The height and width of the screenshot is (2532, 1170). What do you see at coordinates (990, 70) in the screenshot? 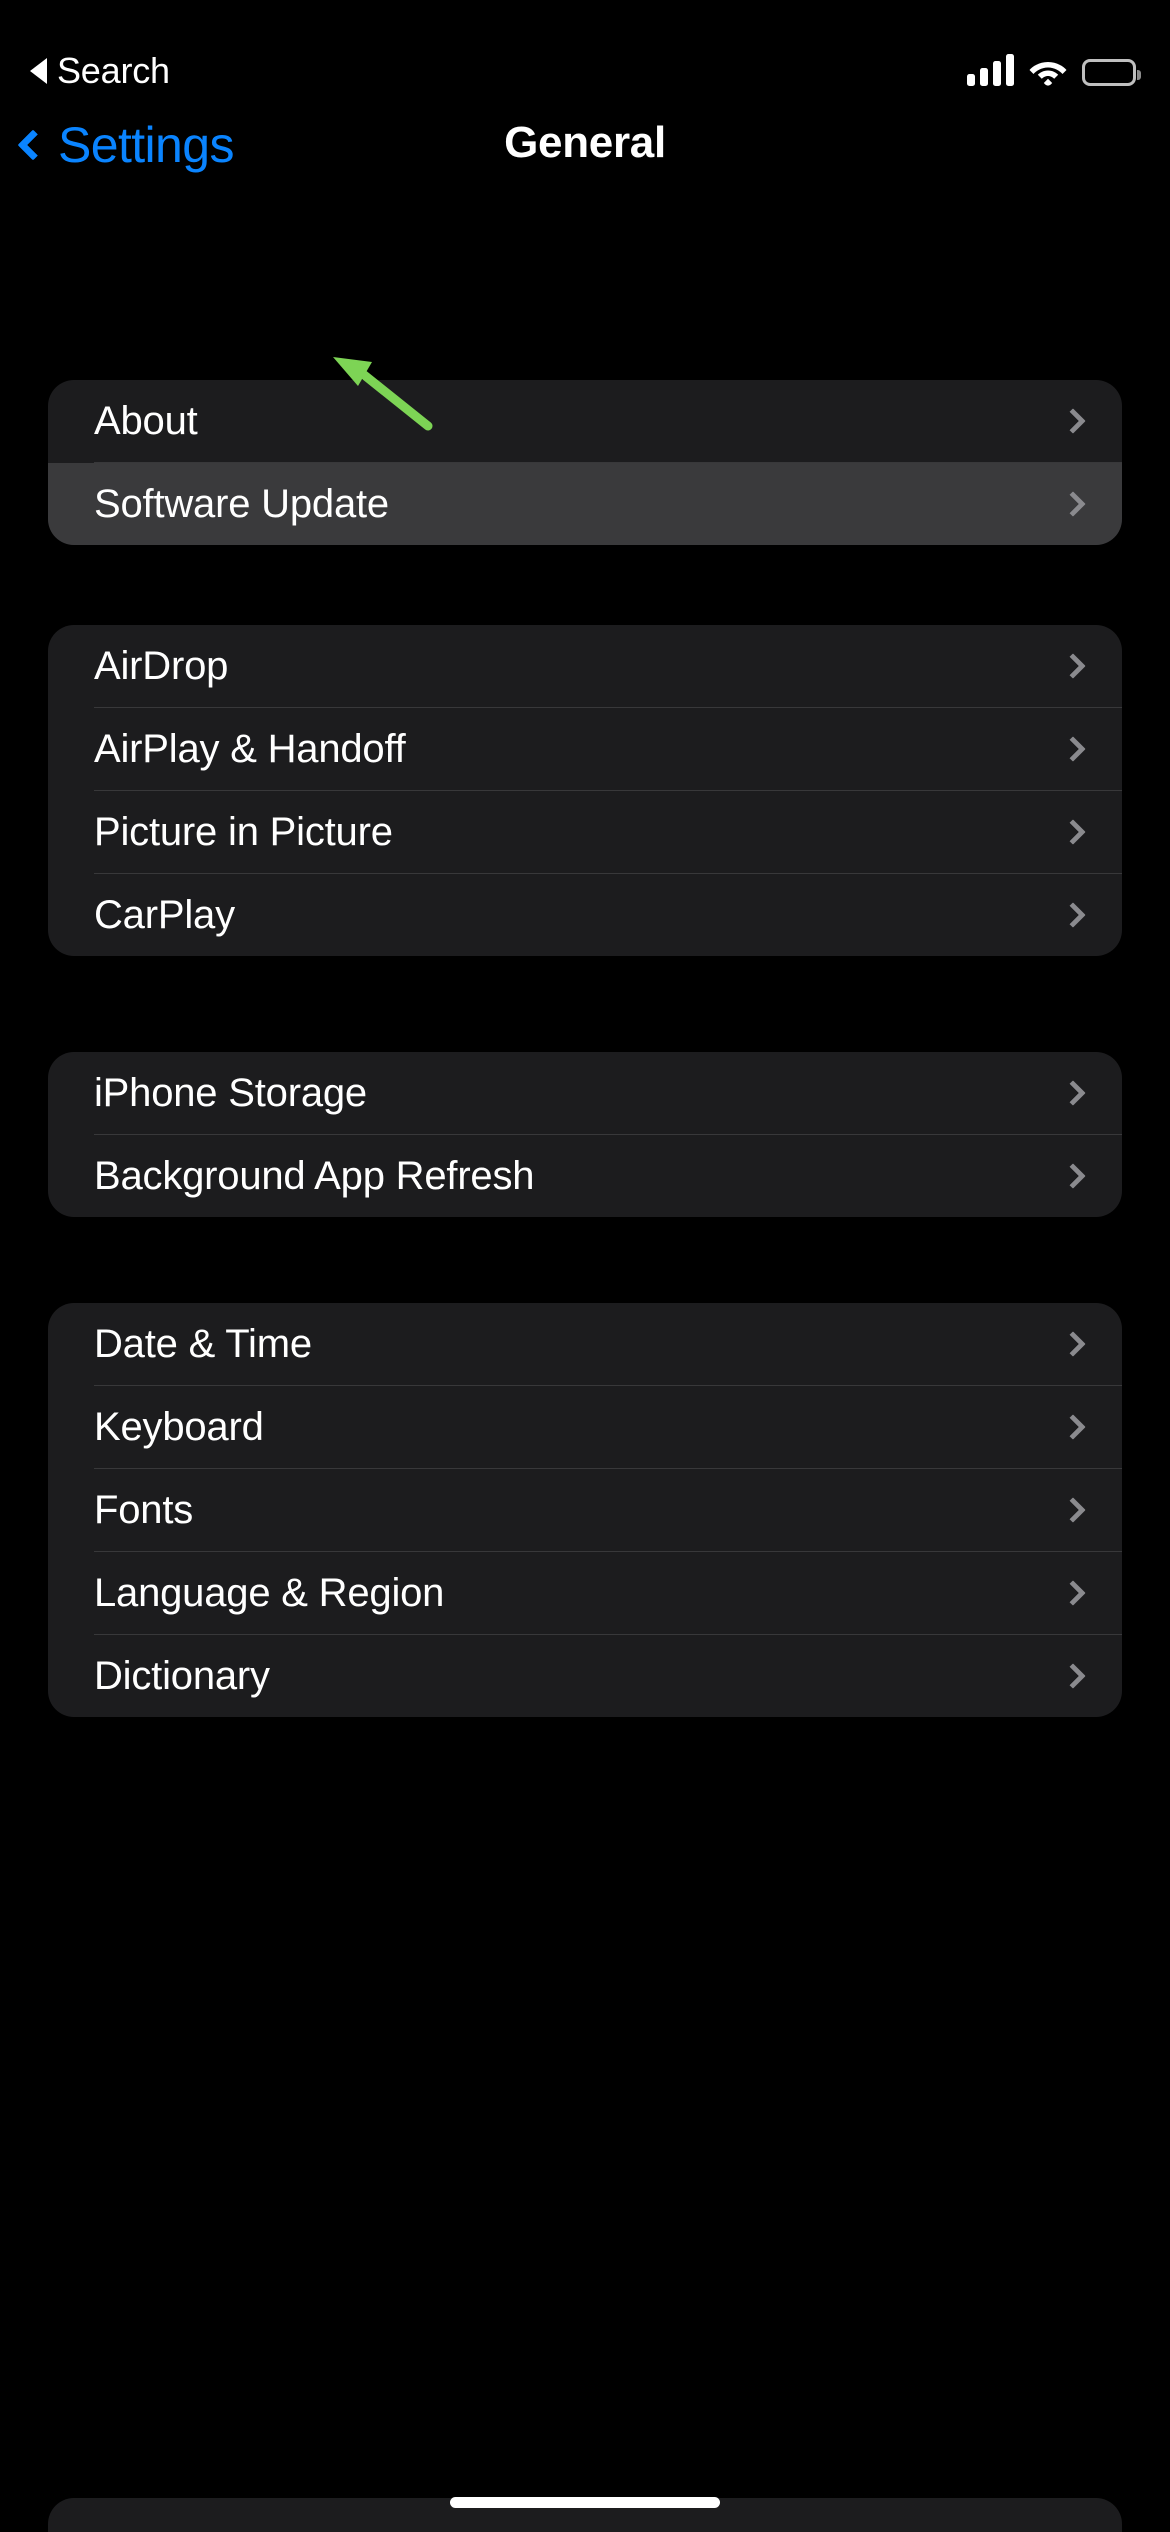
I see `cellular-bars-icon` at bounding box center [990, 70].